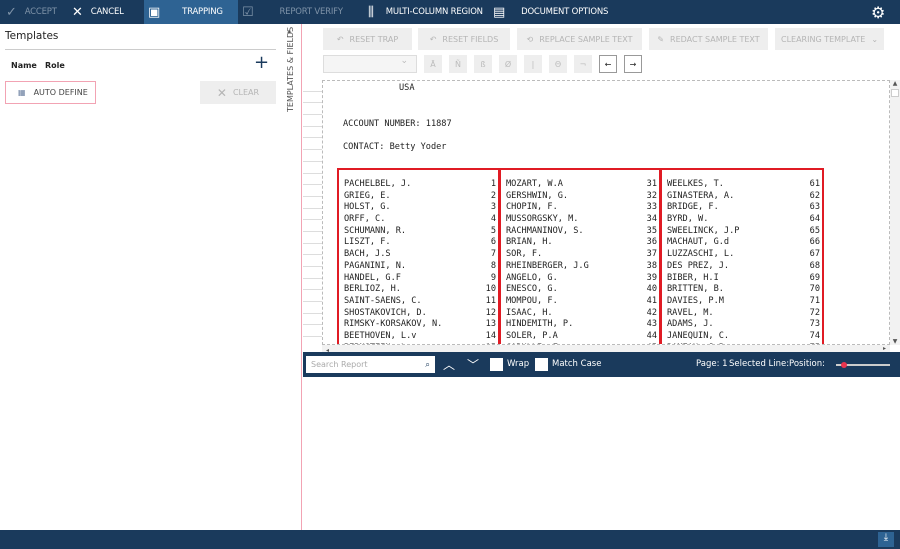 This screenshot has width=900, height=549. What do you see at coordinates (814, 254) in the screenshot?
I see `row-number: 67` at bounding box center [814, 254].